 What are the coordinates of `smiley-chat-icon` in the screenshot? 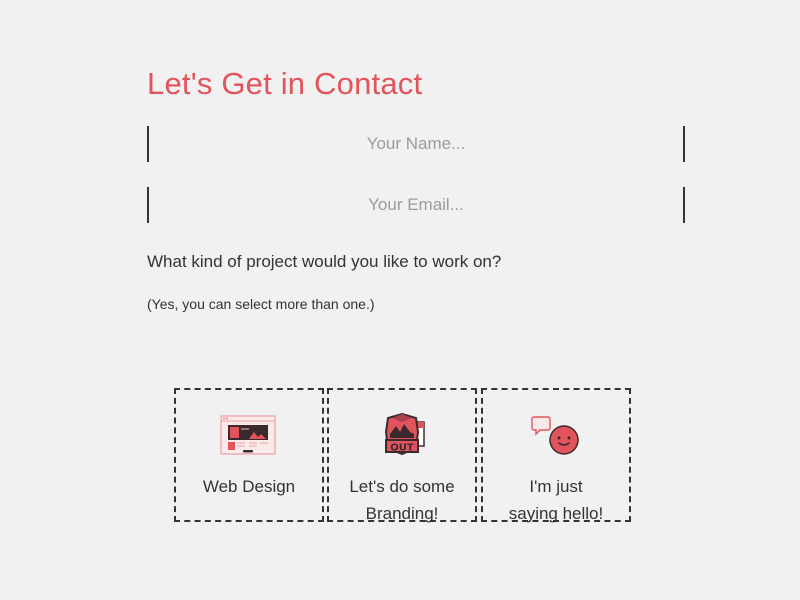 It's located at (555, 435).